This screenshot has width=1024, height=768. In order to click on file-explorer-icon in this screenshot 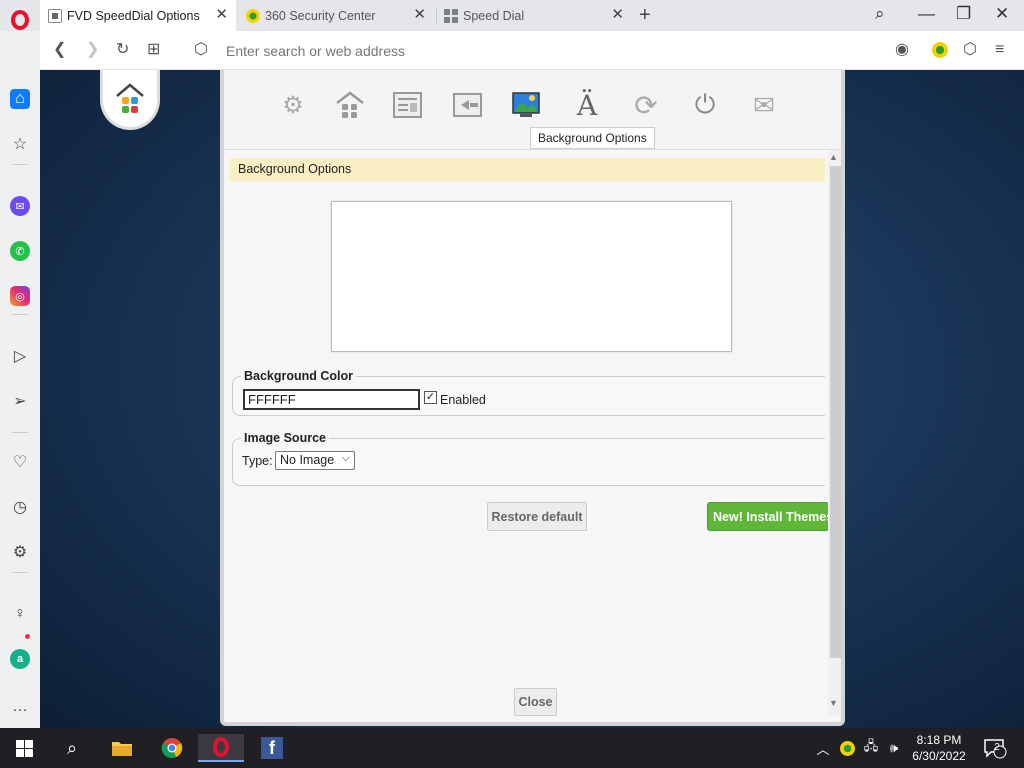, I will do `click(122, 748)`.